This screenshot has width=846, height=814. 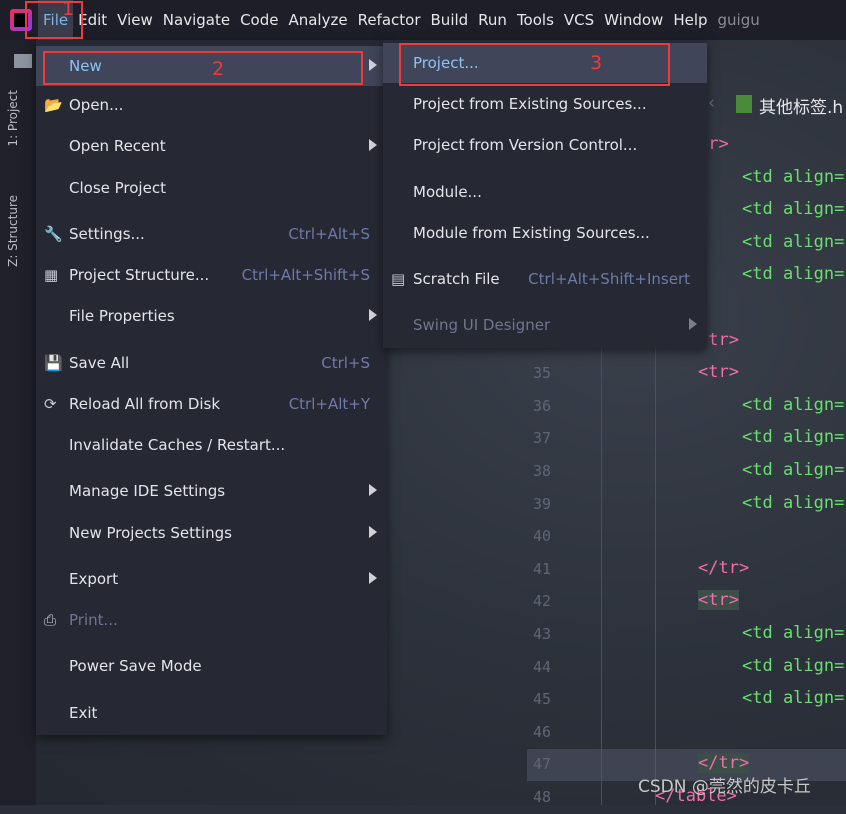 I want to click on shortcut-label: Ctrl+Alt+S, so click(x=329, y=234).